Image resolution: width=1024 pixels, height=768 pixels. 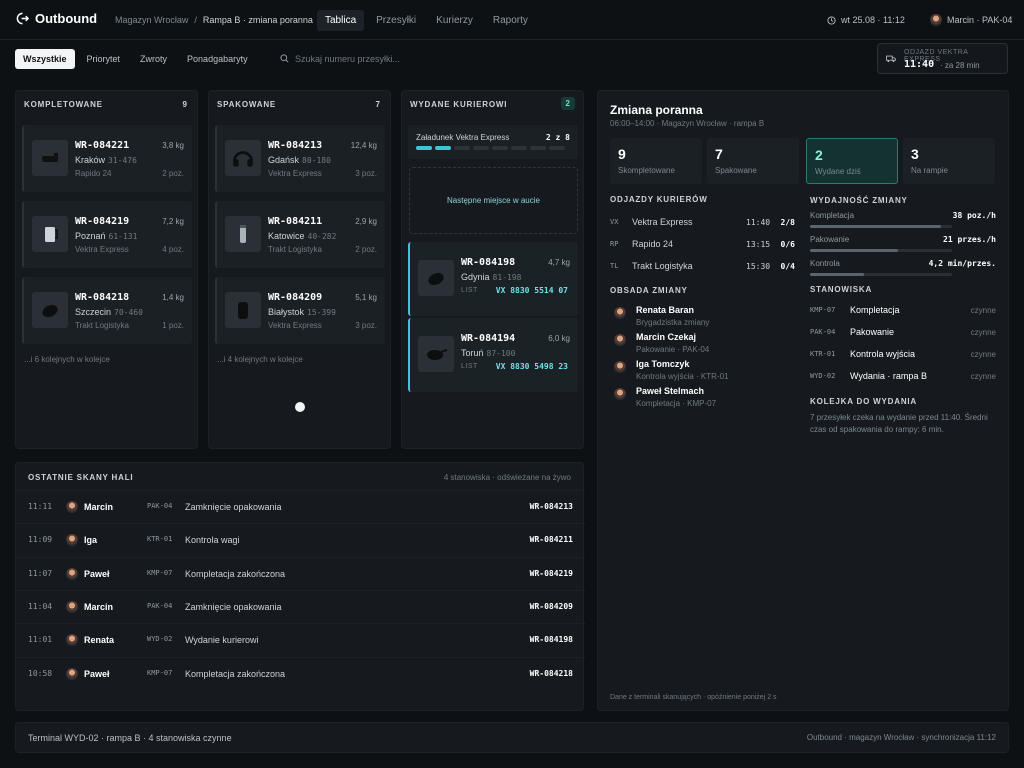 What do you see at coordinates (551, 539) in the screenshot?
I see `scan-shipment-id: WR-084211` at bounding box center [551, 539].